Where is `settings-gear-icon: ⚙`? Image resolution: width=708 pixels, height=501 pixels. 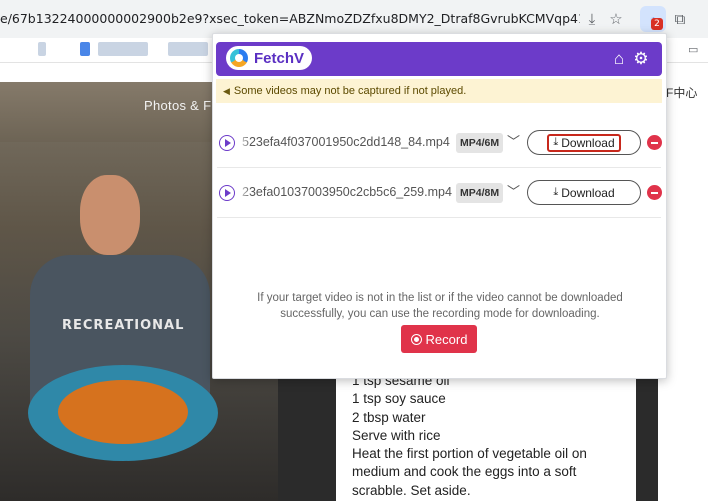 settings-gear-icon: ⚙ is located at coordinates (641, 59).